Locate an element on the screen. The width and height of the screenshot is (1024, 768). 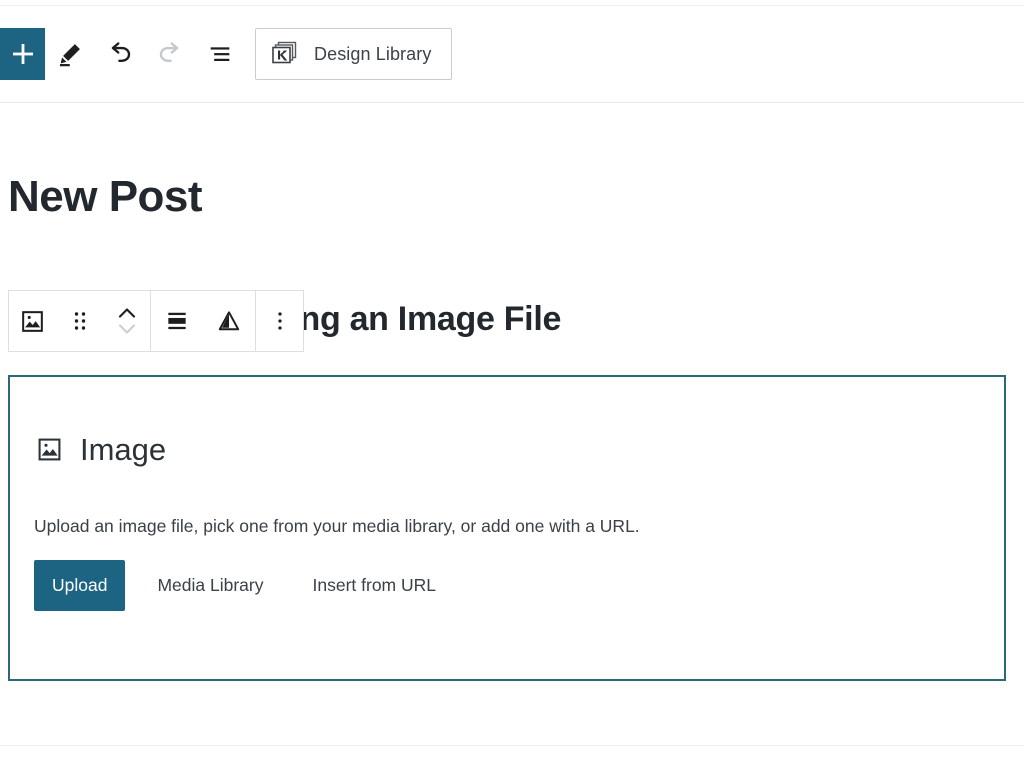
image-placeholder-actions: Upload Media Library Insert from URL is located at coordinates (243, 585).